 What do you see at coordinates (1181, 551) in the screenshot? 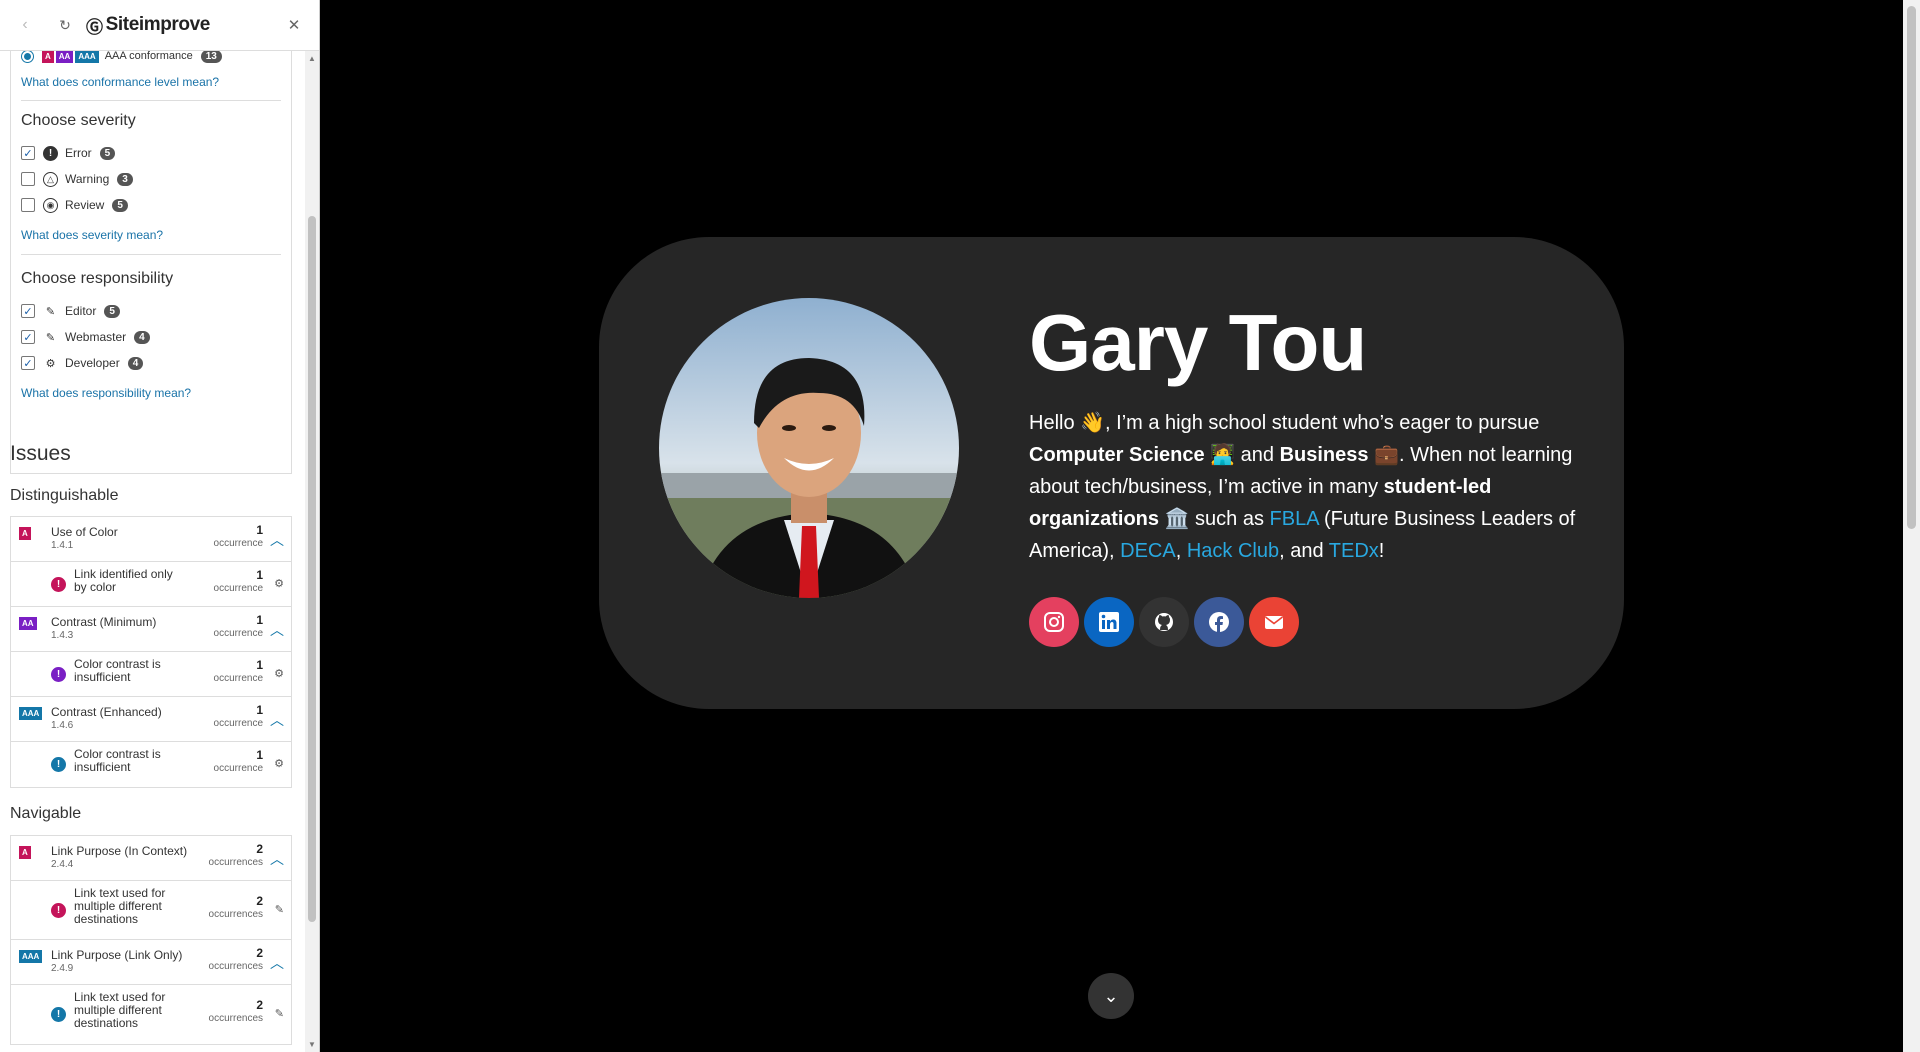
I see `bio-text: ,` at bounding box center [1181, 551].